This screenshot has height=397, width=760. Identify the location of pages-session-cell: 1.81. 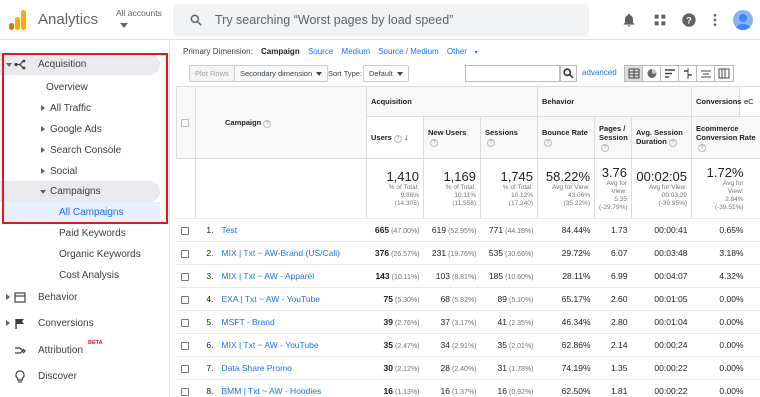
(613, 388).